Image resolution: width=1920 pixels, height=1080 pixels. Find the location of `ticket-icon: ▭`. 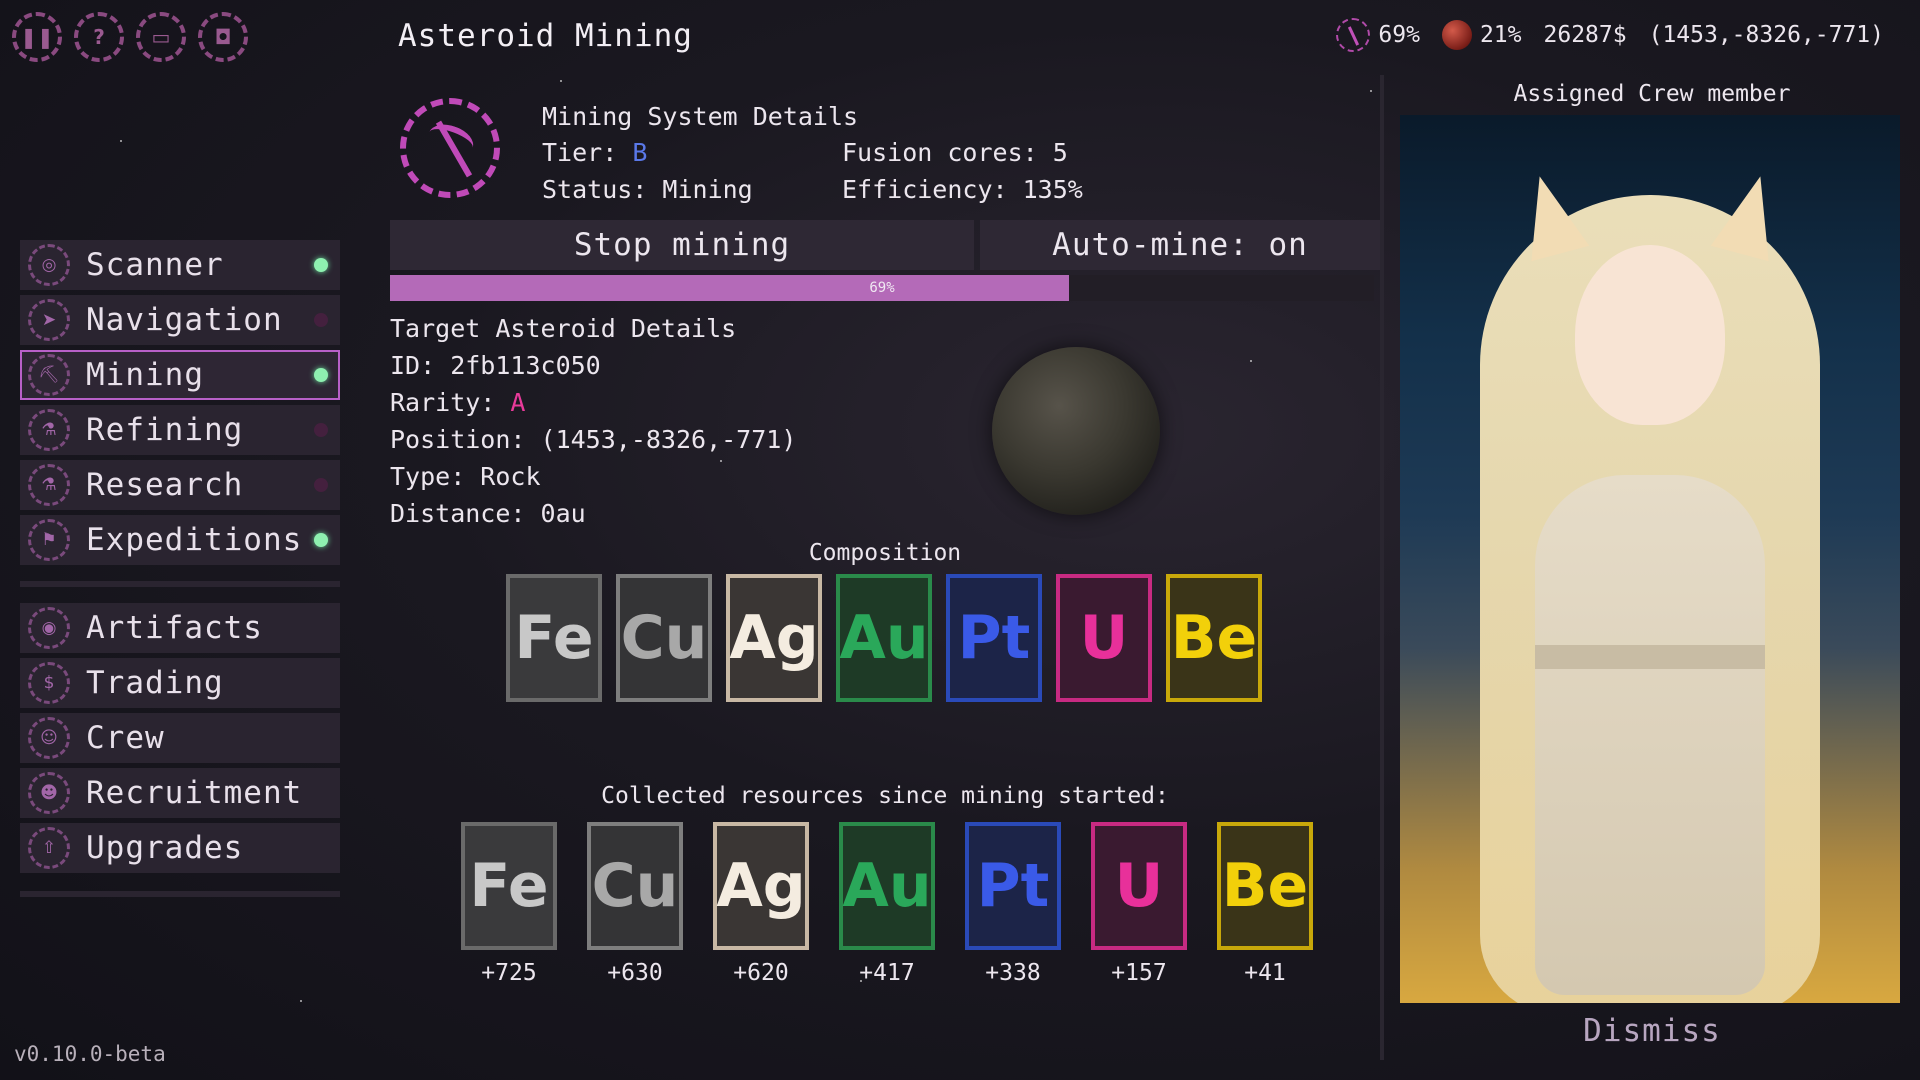

ticket-icon: ▭ is located at coordinates (161, 37).